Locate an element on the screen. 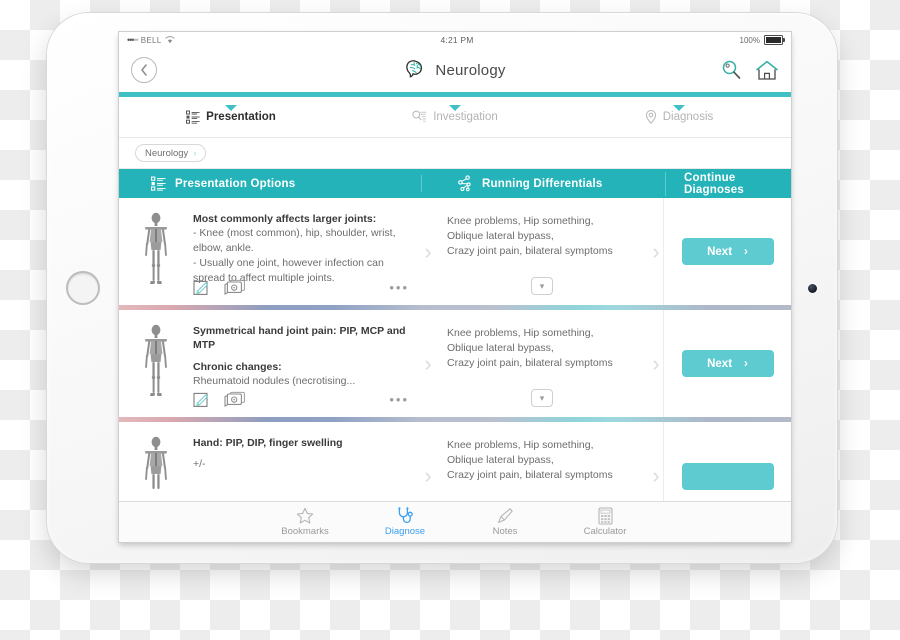 The width and height of the screenshot is (900, 640). navbar-actions is located at coordinates (749, 70).